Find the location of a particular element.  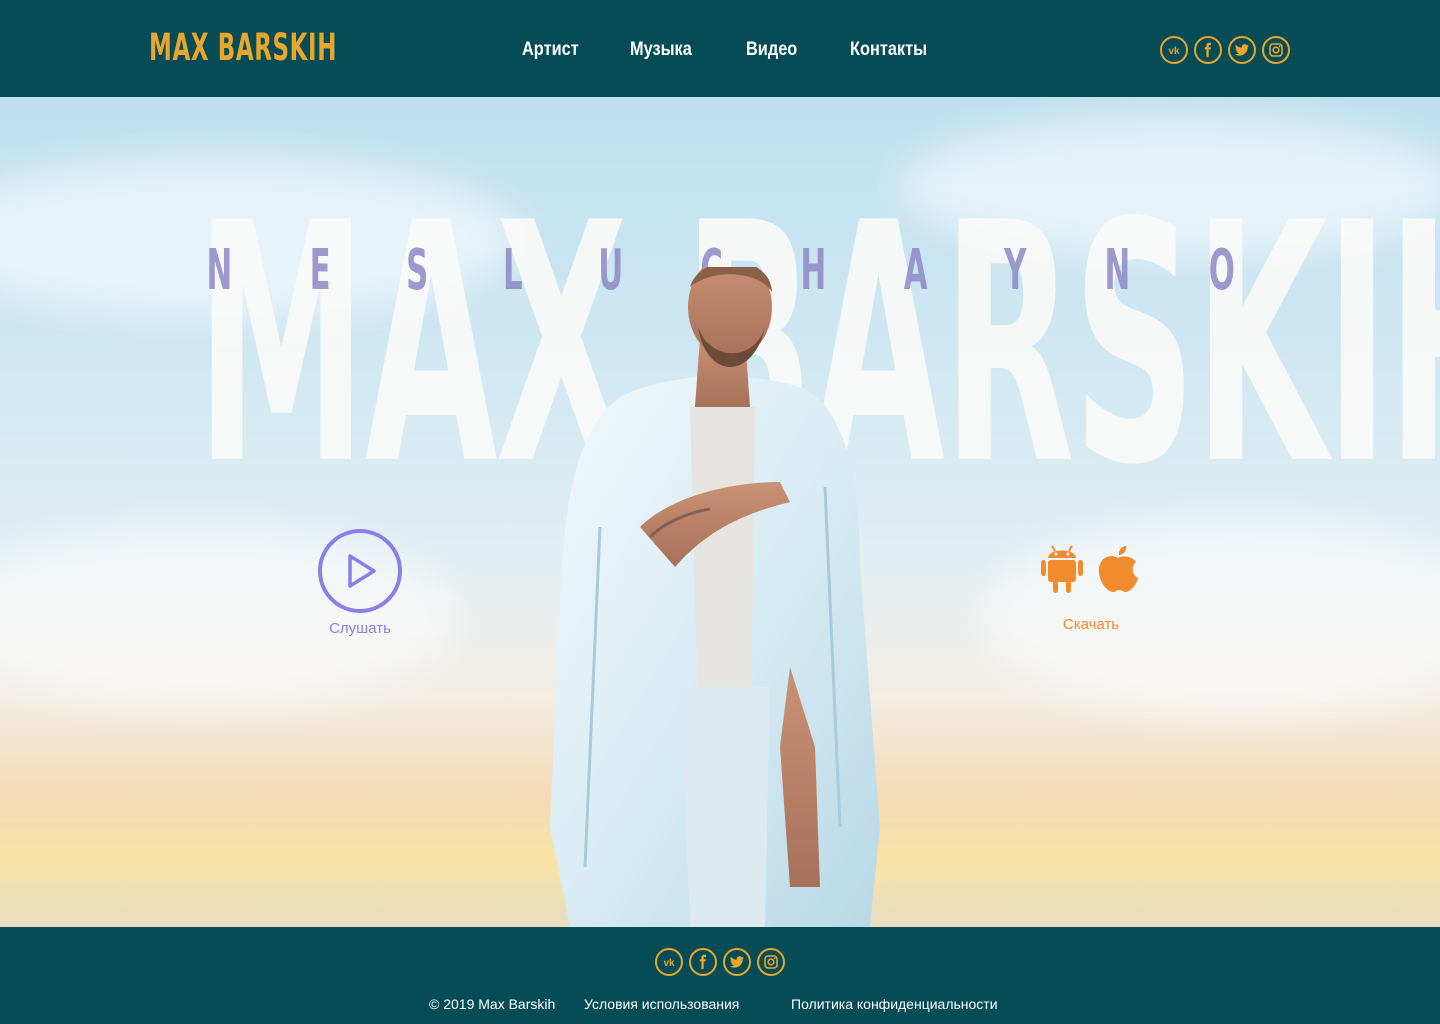

copyright-text: © 2019 Max Barskih is located at coordinates (492, 1004).